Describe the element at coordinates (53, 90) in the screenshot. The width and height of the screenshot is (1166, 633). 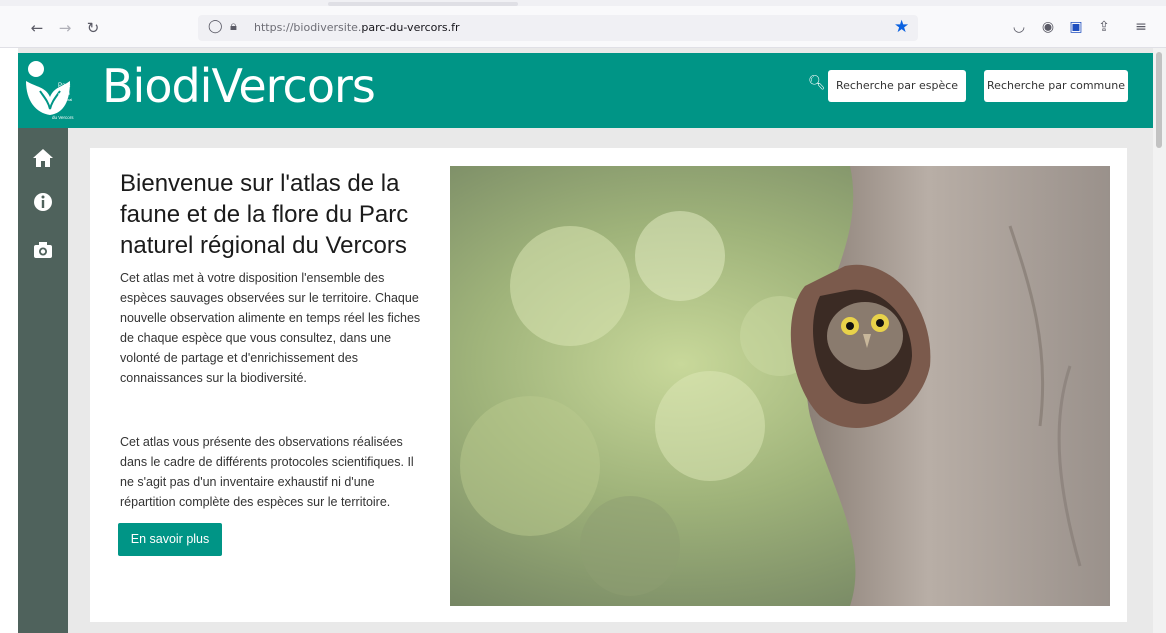
I see `park-logo: Parc naturel régional du Vercors` at that location.